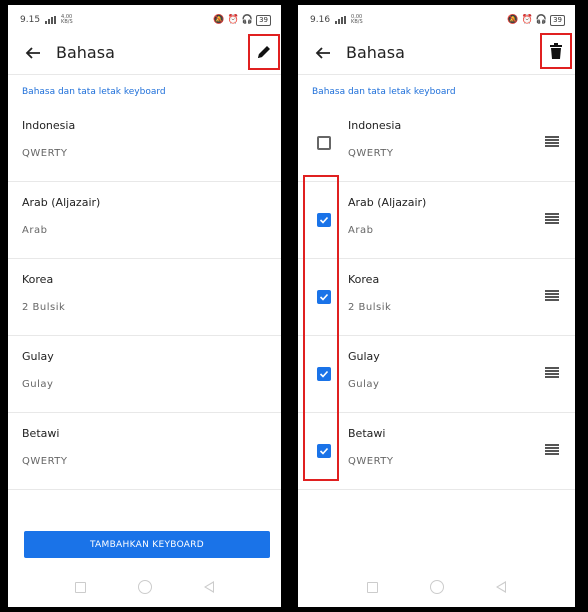 The image size is (588, 612). What do you see at coordinates (320, 20) in the screenshot?
I see `status-time: 9.16` at bounding box center [320, 20].